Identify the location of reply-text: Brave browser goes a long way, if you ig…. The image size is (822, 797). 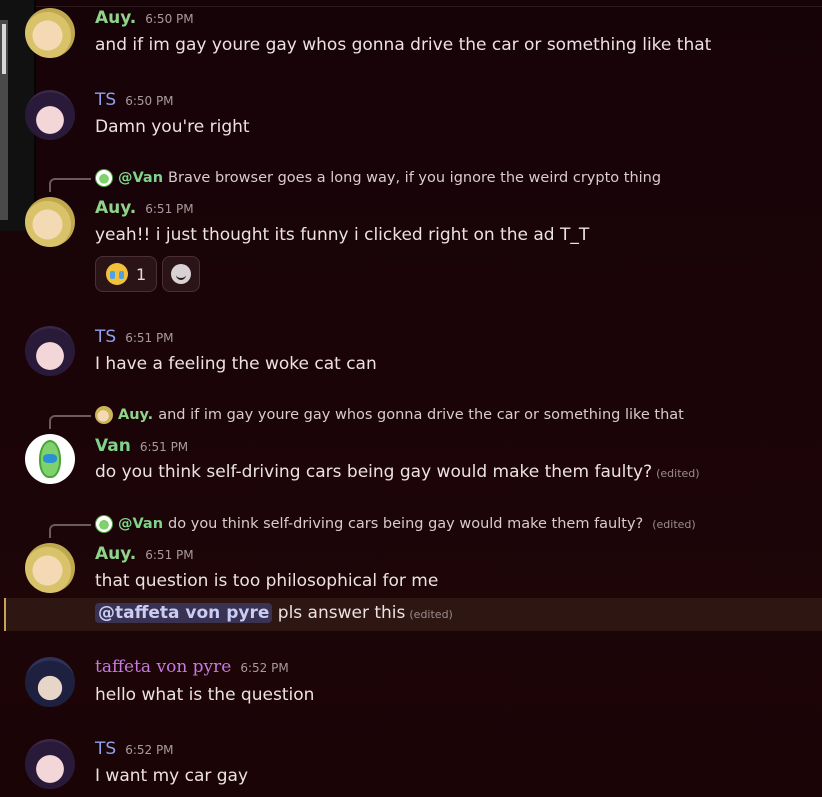
(414, 178).